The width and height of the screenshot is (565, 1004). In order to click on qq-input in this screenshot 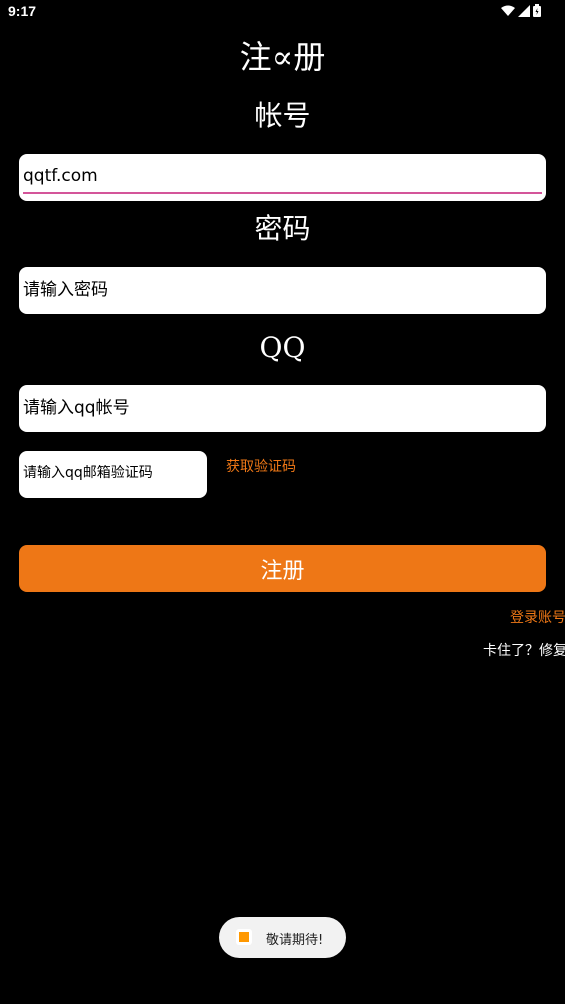, I will do `click(280, 408)`.